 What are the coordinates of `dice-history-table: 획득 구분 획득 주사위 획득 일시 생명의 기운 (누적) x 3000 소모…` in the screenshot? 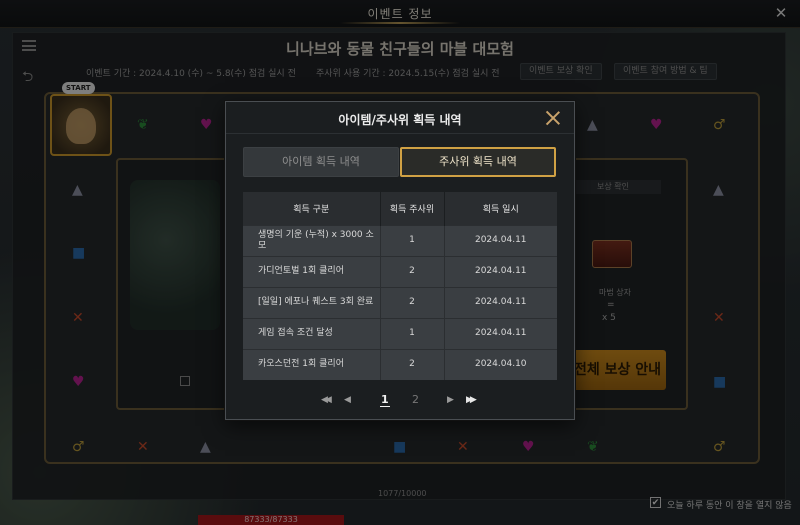 It's located at (400, 286).